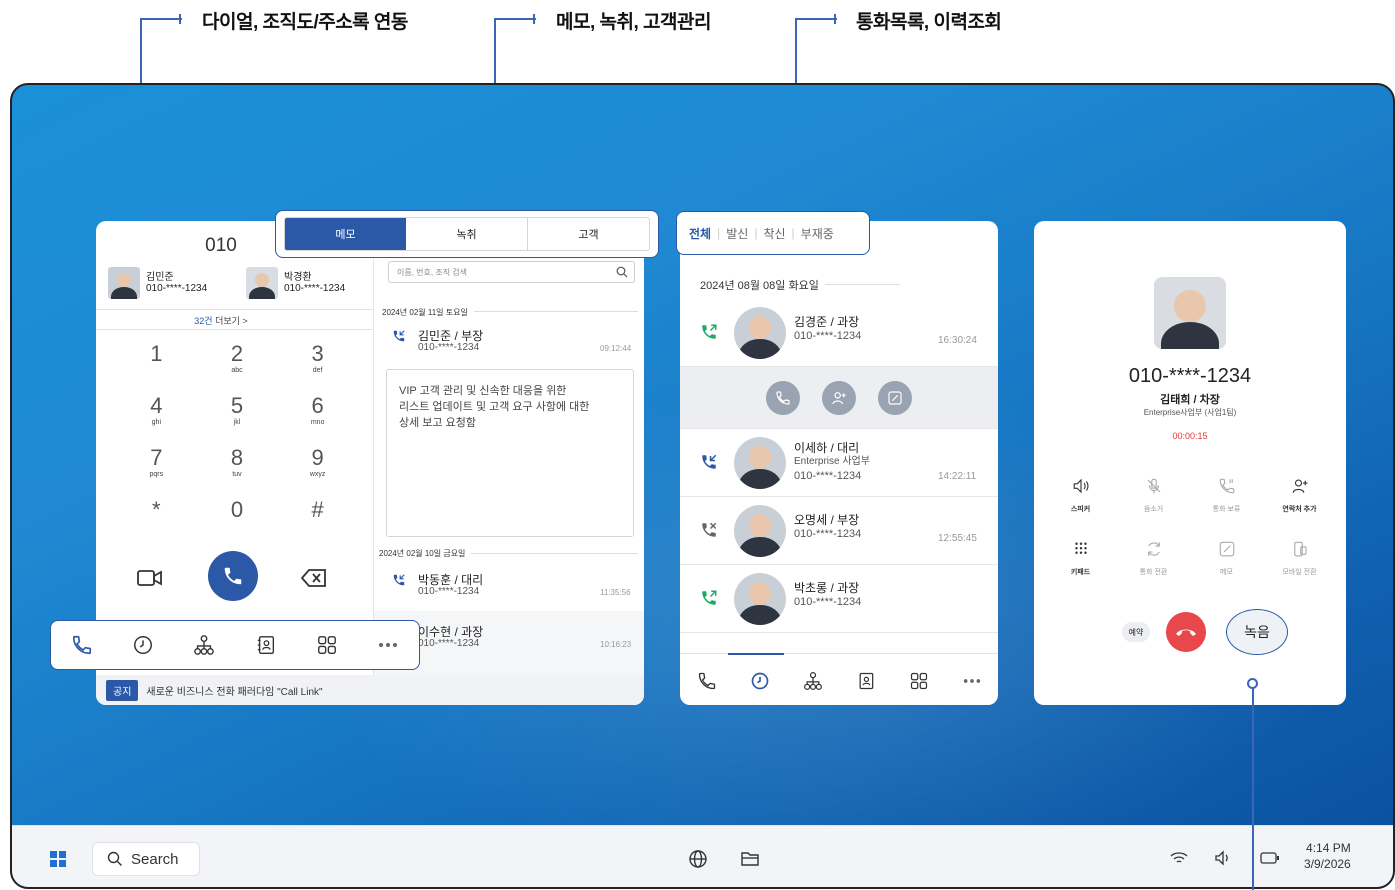 The image size is (1395, 890). I want to click on add-contact-button: 연락처 추가, so click(1299, 495).